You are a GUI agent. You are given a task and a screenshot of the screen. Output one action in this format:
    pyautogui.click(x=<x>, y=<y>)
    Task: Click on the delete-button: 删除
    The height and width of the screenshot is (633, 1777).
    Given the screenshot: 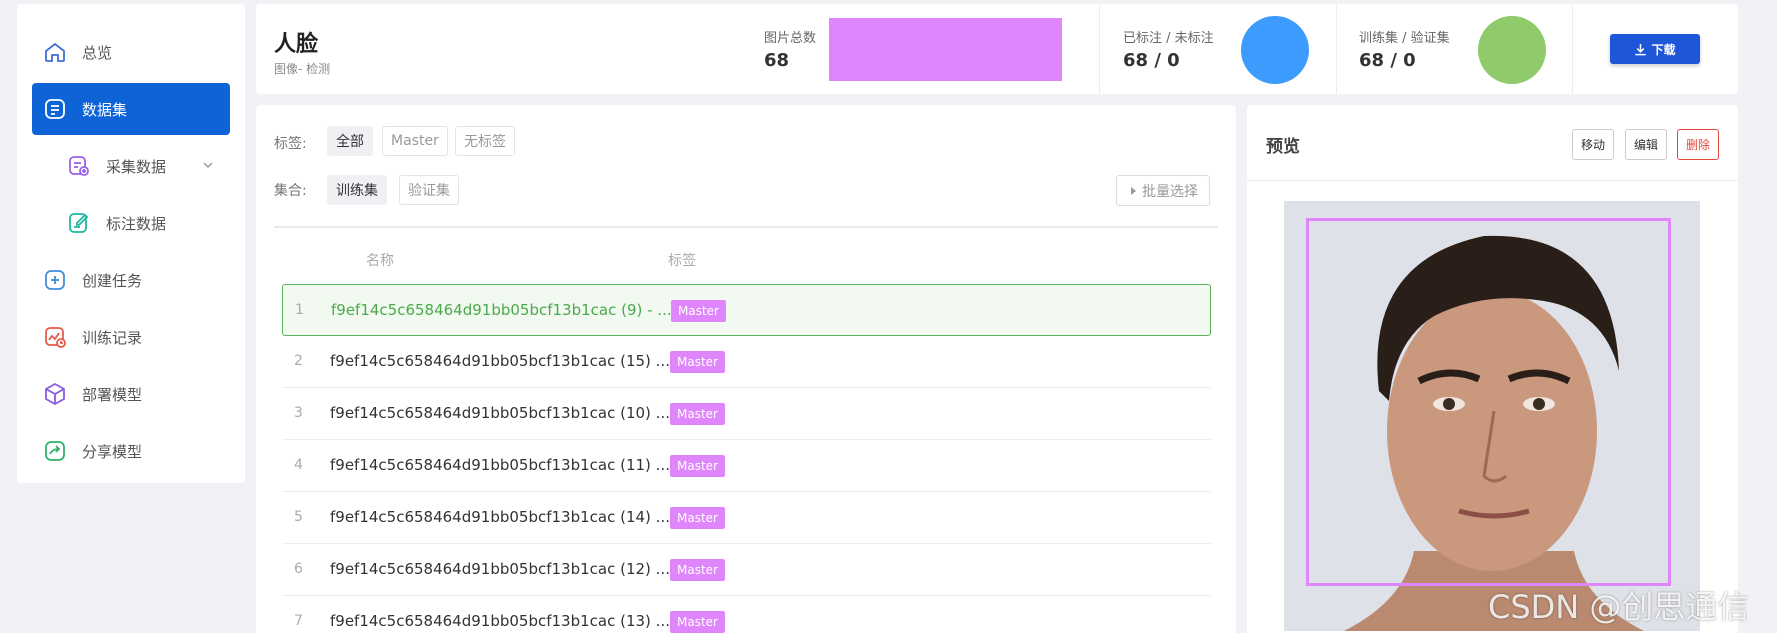 What is the action you would take?
    pyautogui.click(x=1698, y=144)
    